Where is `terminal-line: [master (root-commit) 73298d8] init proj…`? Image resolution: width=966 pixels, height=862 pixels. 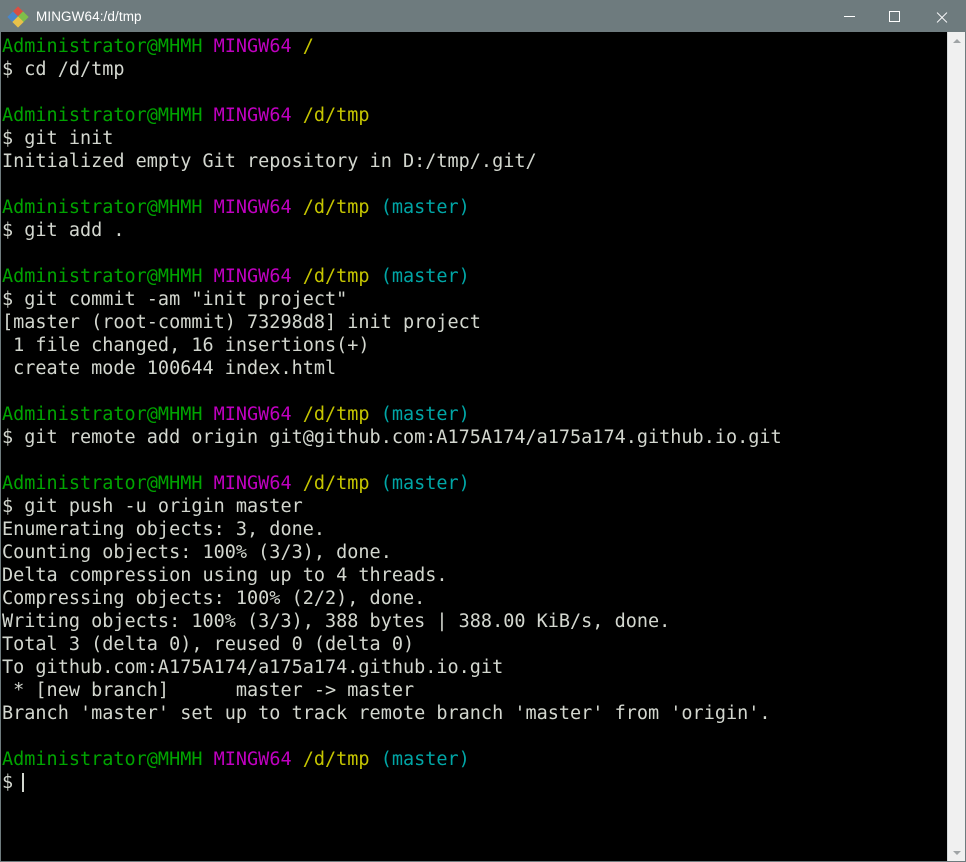 terminal-line: [master (root-commit) 73298d8] init proj… is located at coordinates (474, 322).